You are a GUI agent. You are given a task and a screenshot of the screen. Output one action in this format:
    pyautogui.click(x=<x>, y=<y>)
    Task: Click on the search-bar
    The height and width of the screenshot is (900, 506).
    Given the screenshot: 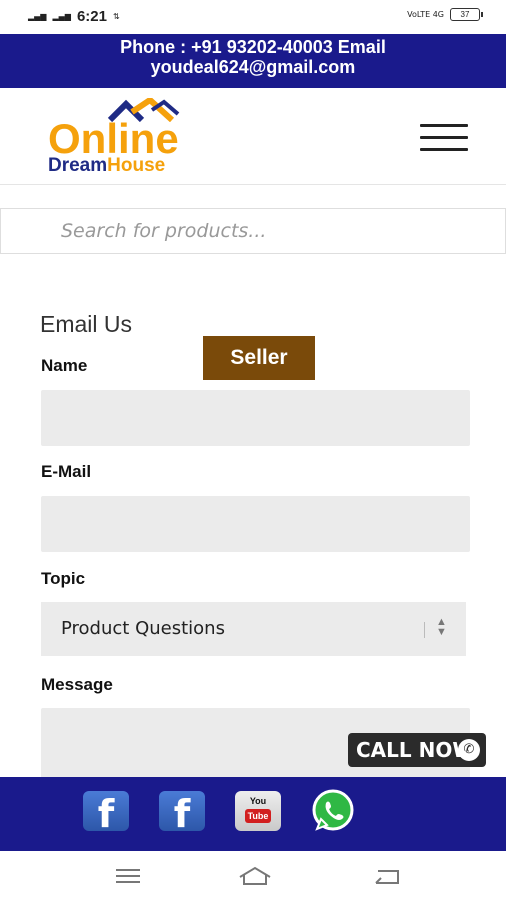 What is the action you would take?
    pyautogui.click(x=253, y=231)
    